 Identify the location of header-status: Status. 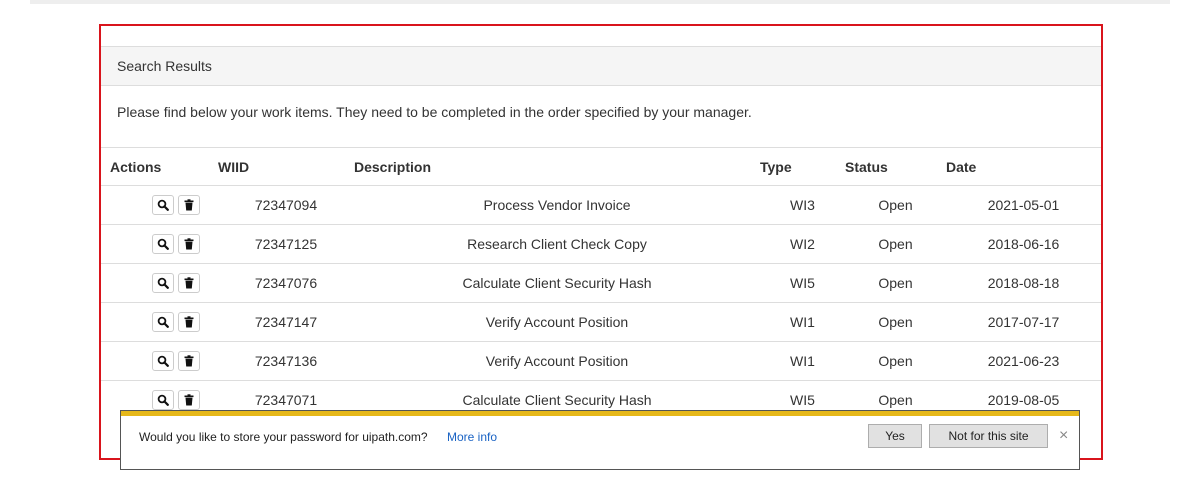
(895, 166).